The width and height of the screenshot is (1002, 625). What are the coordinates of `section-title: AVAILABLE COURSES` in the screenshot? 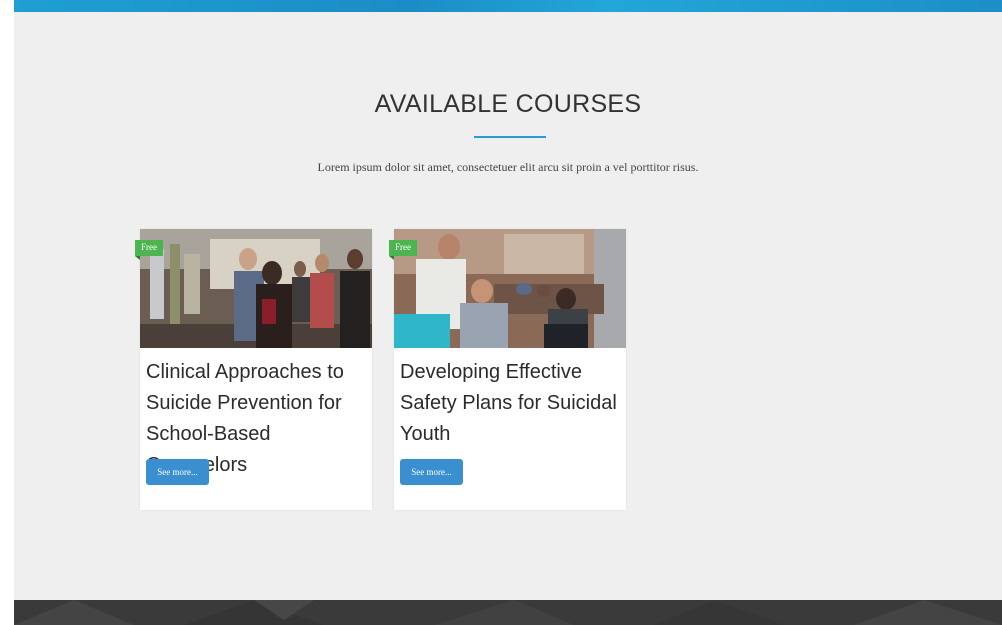 It's located at (508, 104).